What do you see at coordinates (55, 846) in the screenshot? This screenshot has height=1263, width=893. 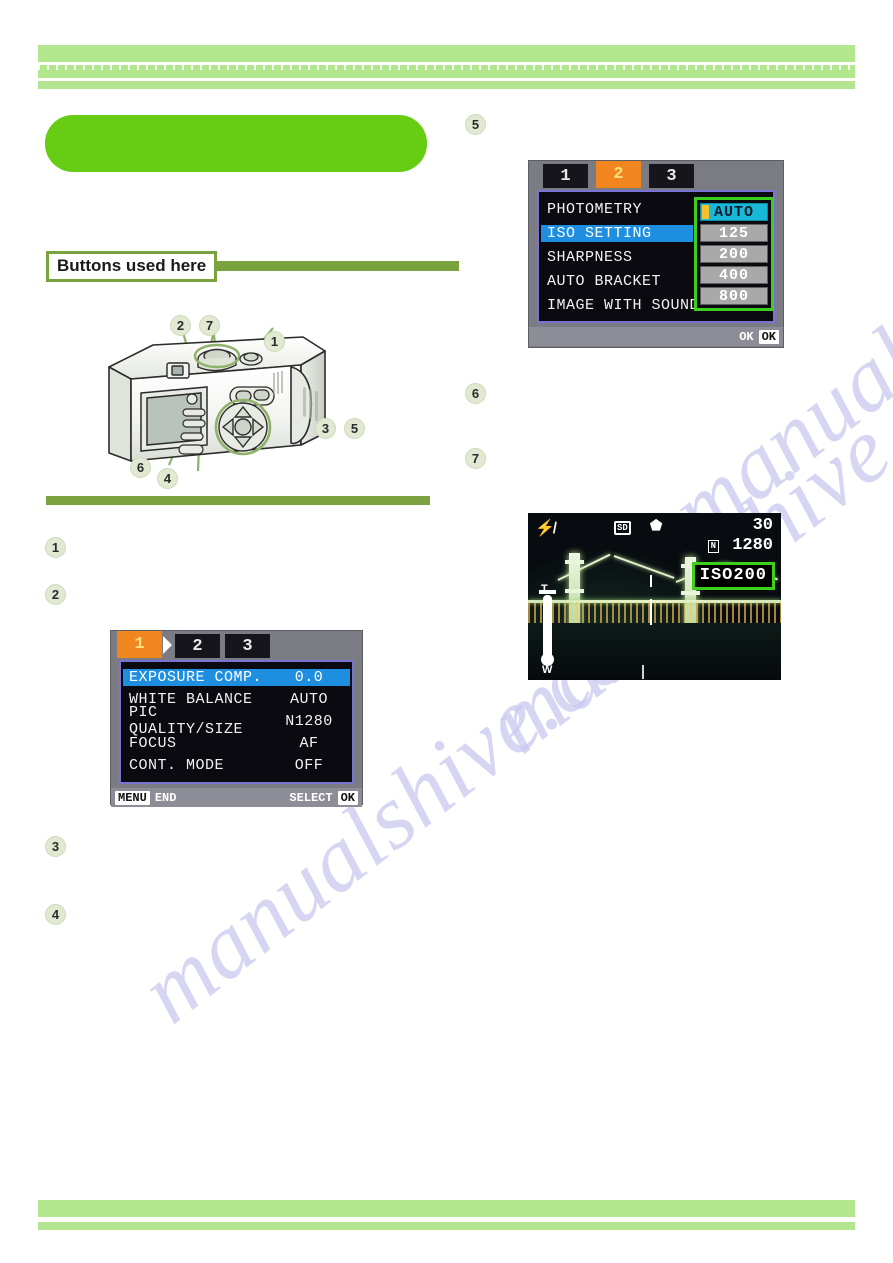 I see `step-bullet-3: 3` at bounding box center [55, 846].